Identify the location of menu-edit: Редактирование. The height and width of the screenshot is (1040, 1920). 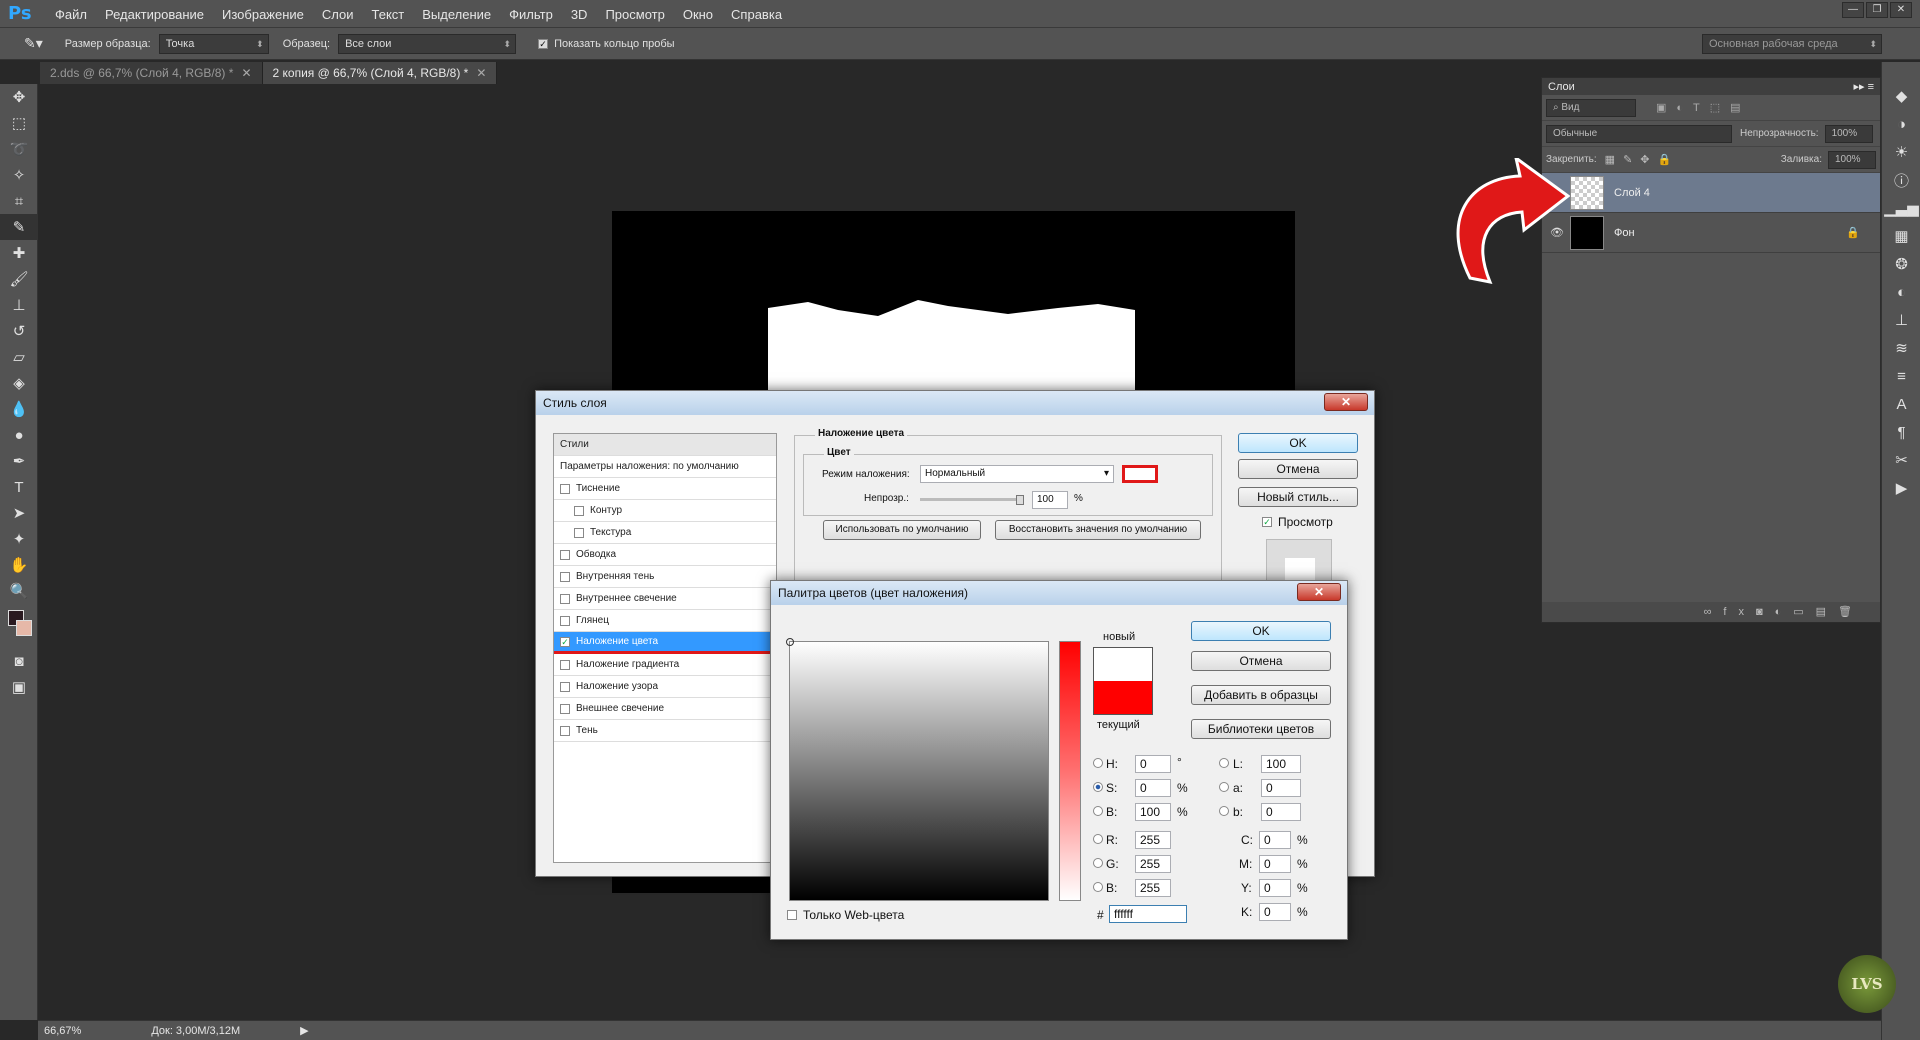
(154, 14).